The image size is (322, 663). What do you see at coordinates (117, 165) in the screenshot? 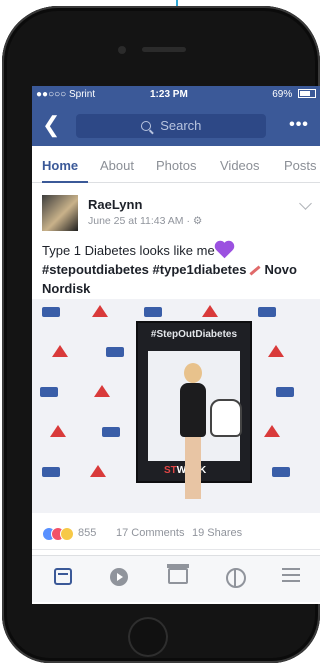
I see `tab-about: About` at bounding box center [117, 165].